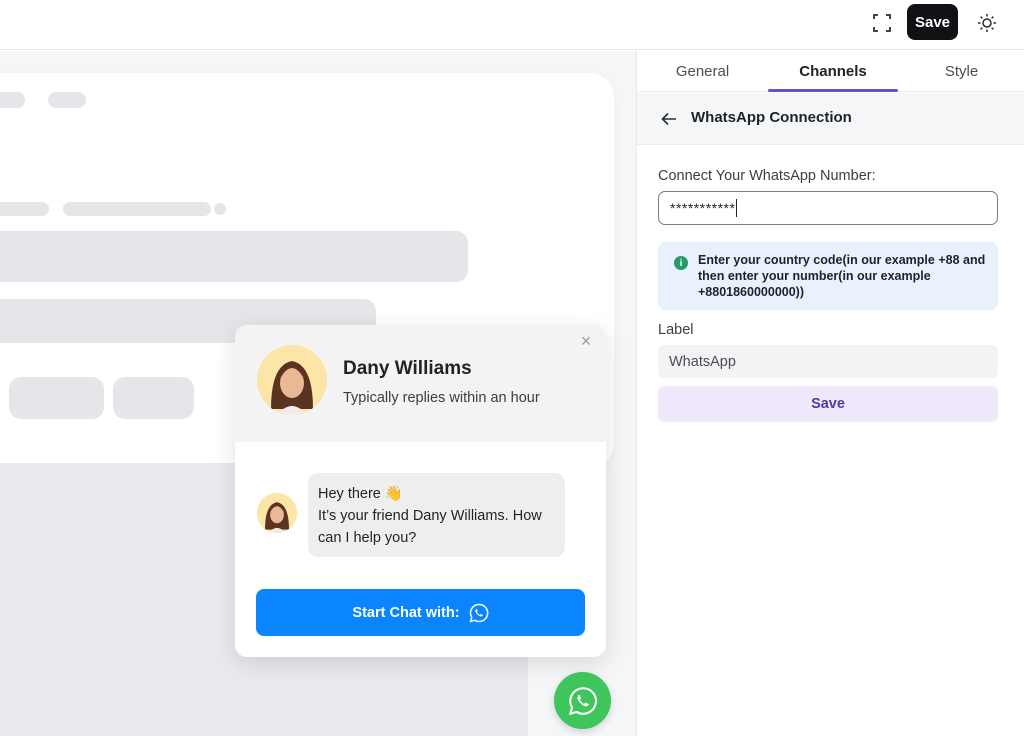 Image resolution: width=1024 pixels, height=736 pixels. Describe the element at coordinates (771, 117) in the screenshot. I see `section-title: WhatsApp Connection` at that location.